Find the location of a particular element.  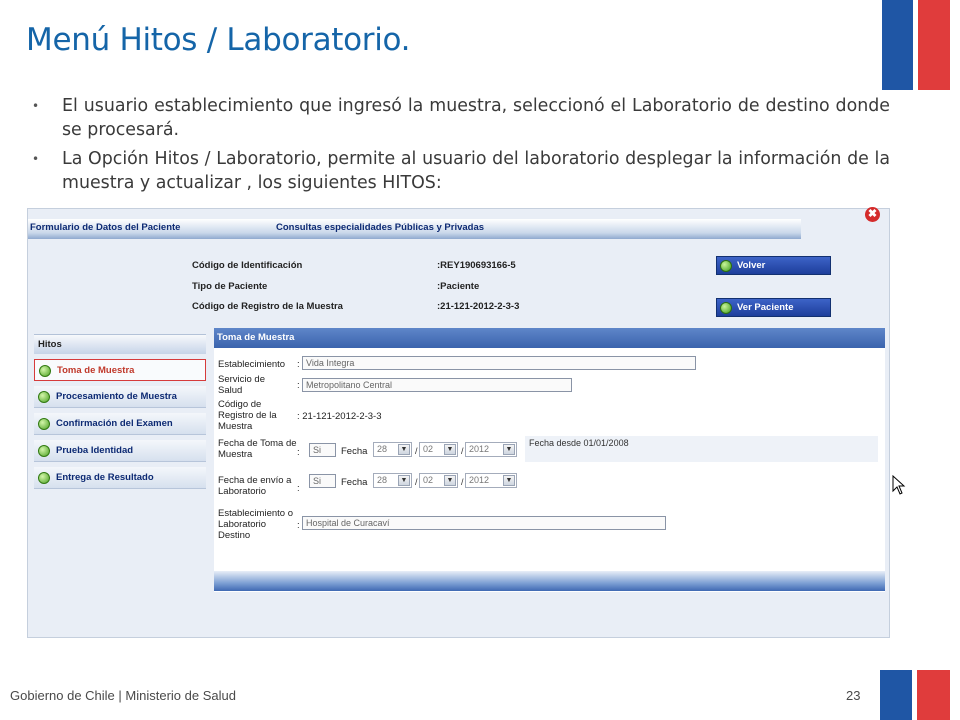

hito-entrega-resultado: Entrega de Resultado is located at coordinates (120, 478).